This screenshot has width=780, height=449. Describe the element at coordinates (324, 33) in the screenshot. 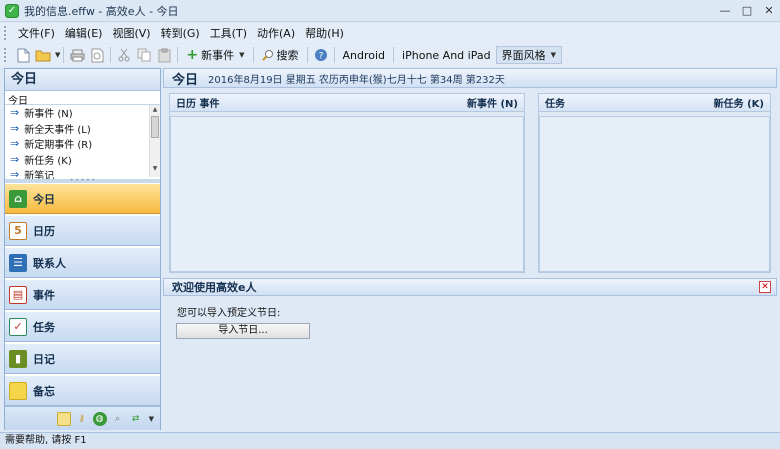

I see `menu-help: 帮助(H)` at that location.